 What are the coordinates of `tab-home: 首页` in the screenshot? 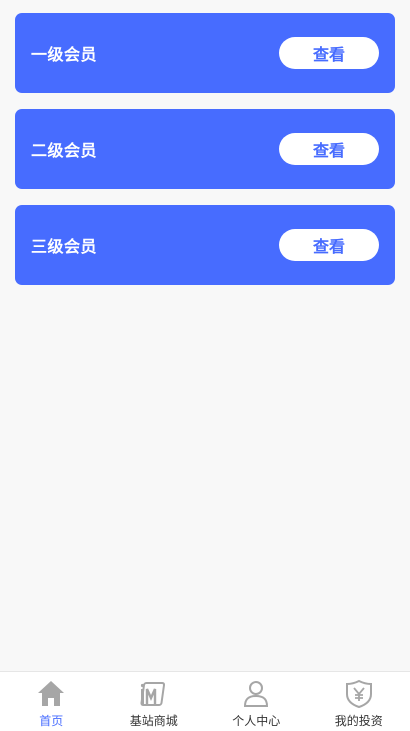 It's located at (51, 701).